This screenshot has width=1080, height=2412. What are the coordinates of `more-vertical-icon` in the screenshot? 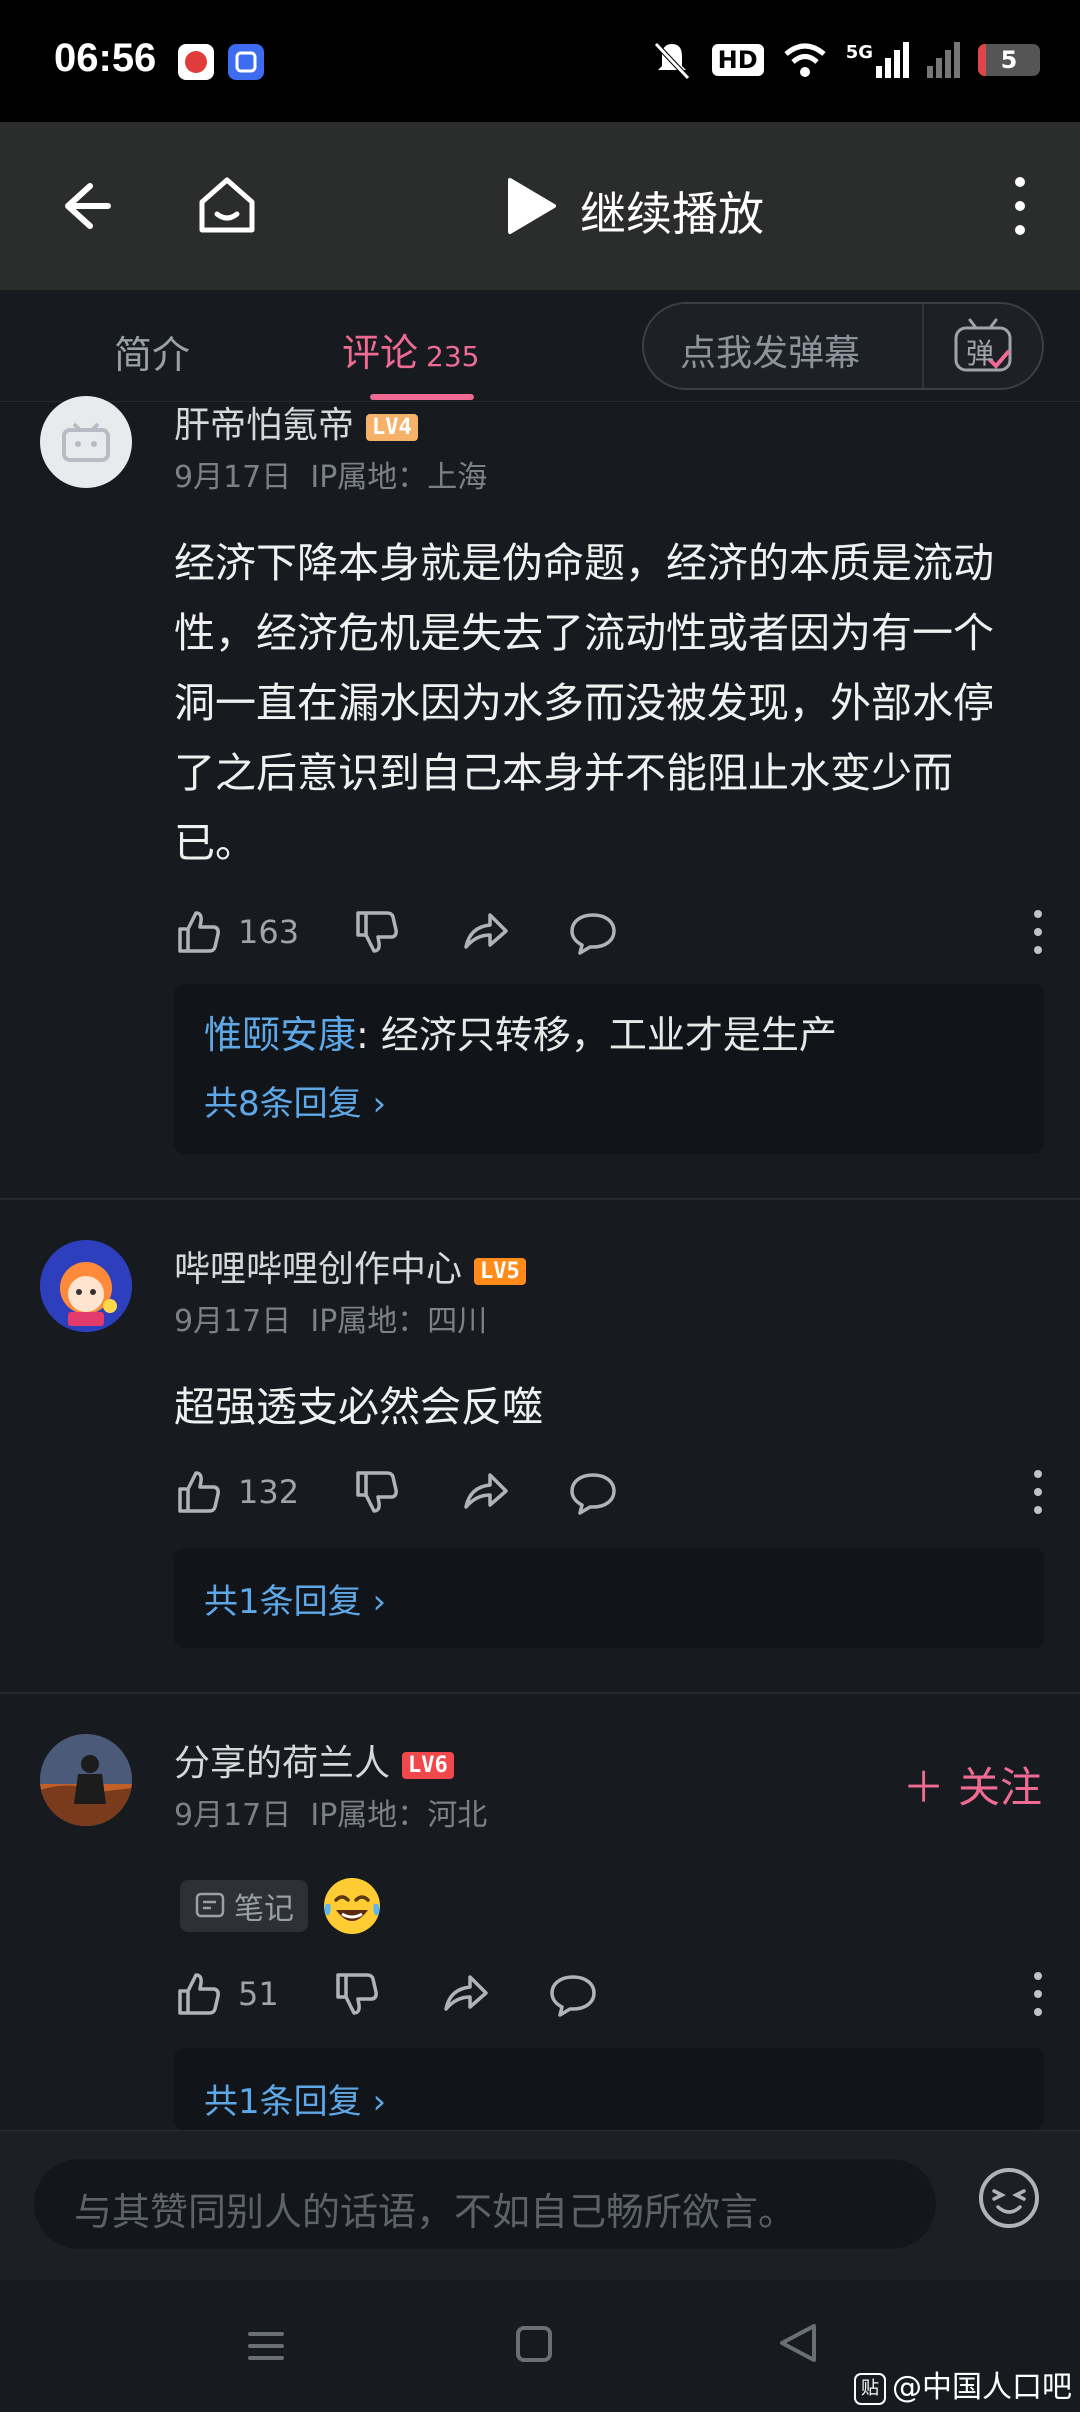 It's located at (1020, 206).